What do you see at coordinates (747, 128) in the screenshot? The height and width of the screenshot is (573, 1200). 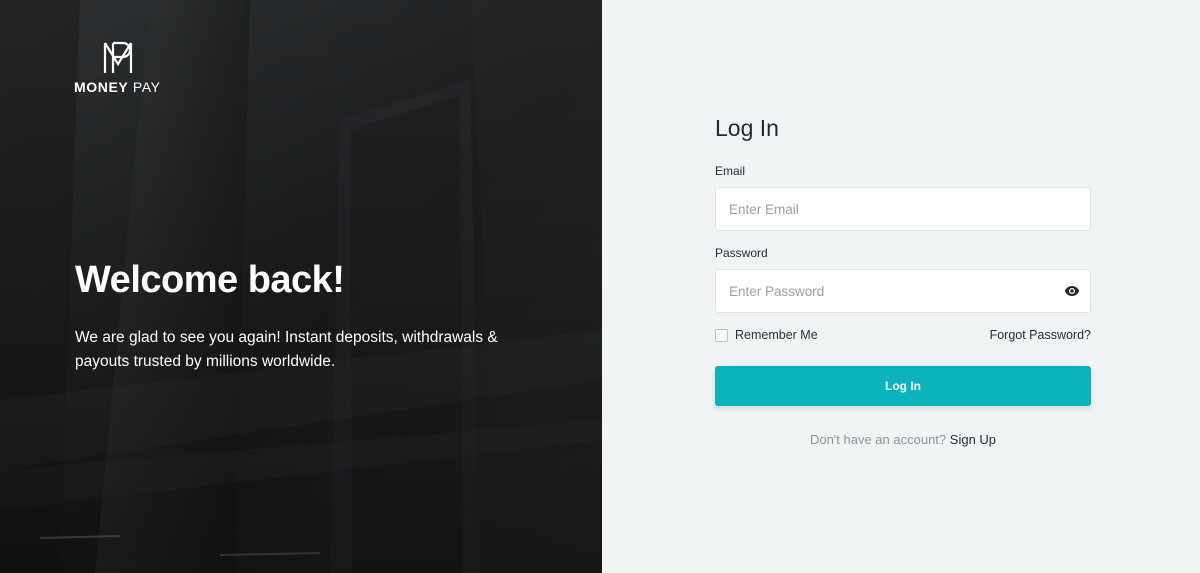 I see `login-title: Log In` at bounding box center [747, 128].